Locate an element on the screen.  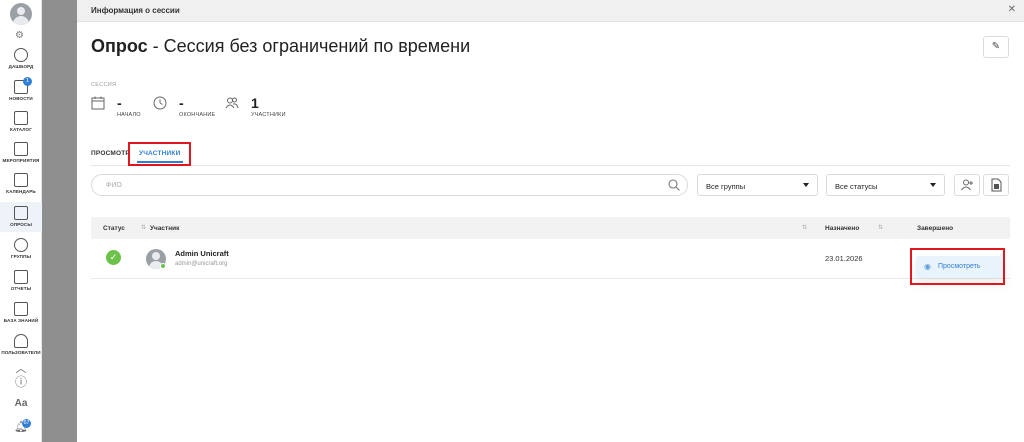
reports-icon is located at coordinates (21, 277).